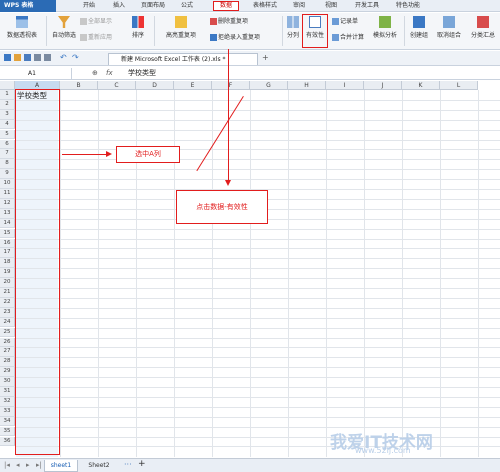 The image size is (500, 472). What do you see at coordinates (408, 6) in the screenshot?
I see `menu-special: 特色功能` at bounding box center [408, 6].